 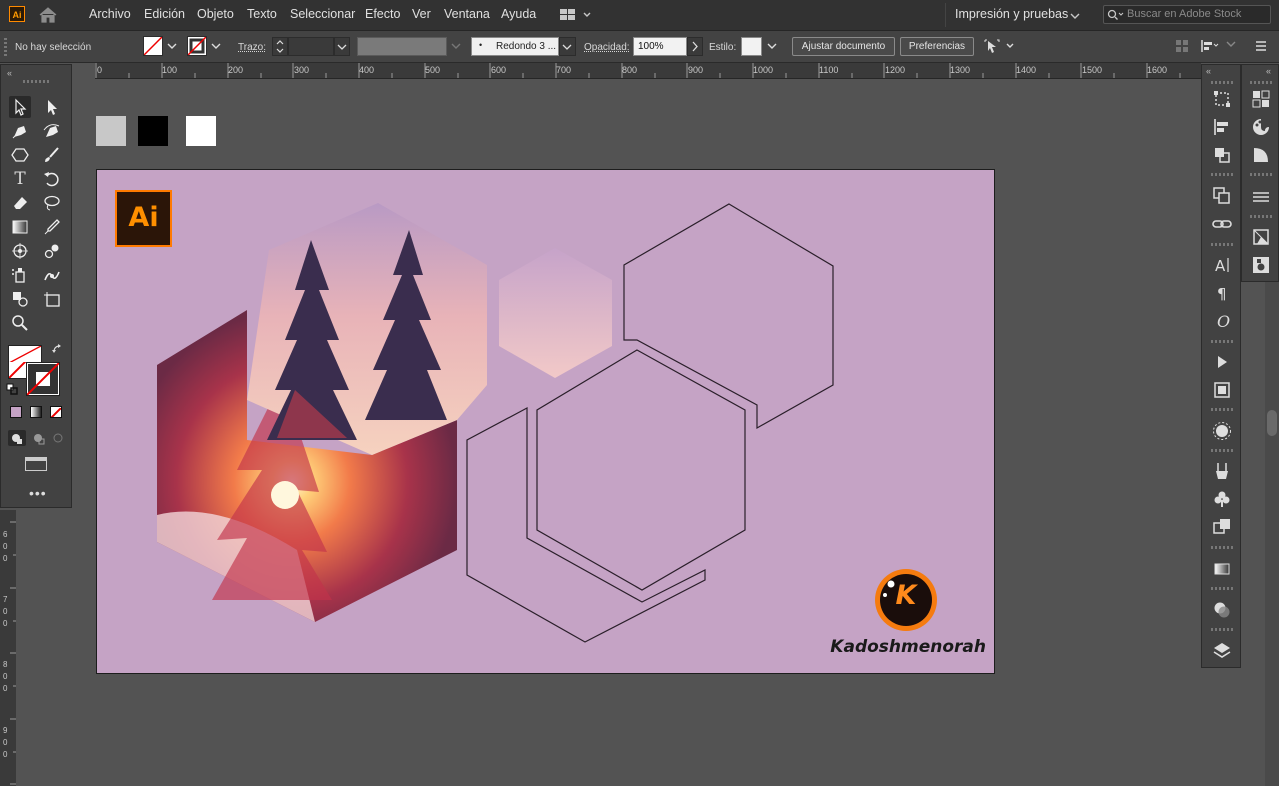 What do you see at coordinates (20, 227) in the screenshot?
I see `gradient-tool-icon` at bounding box center [20, 227].